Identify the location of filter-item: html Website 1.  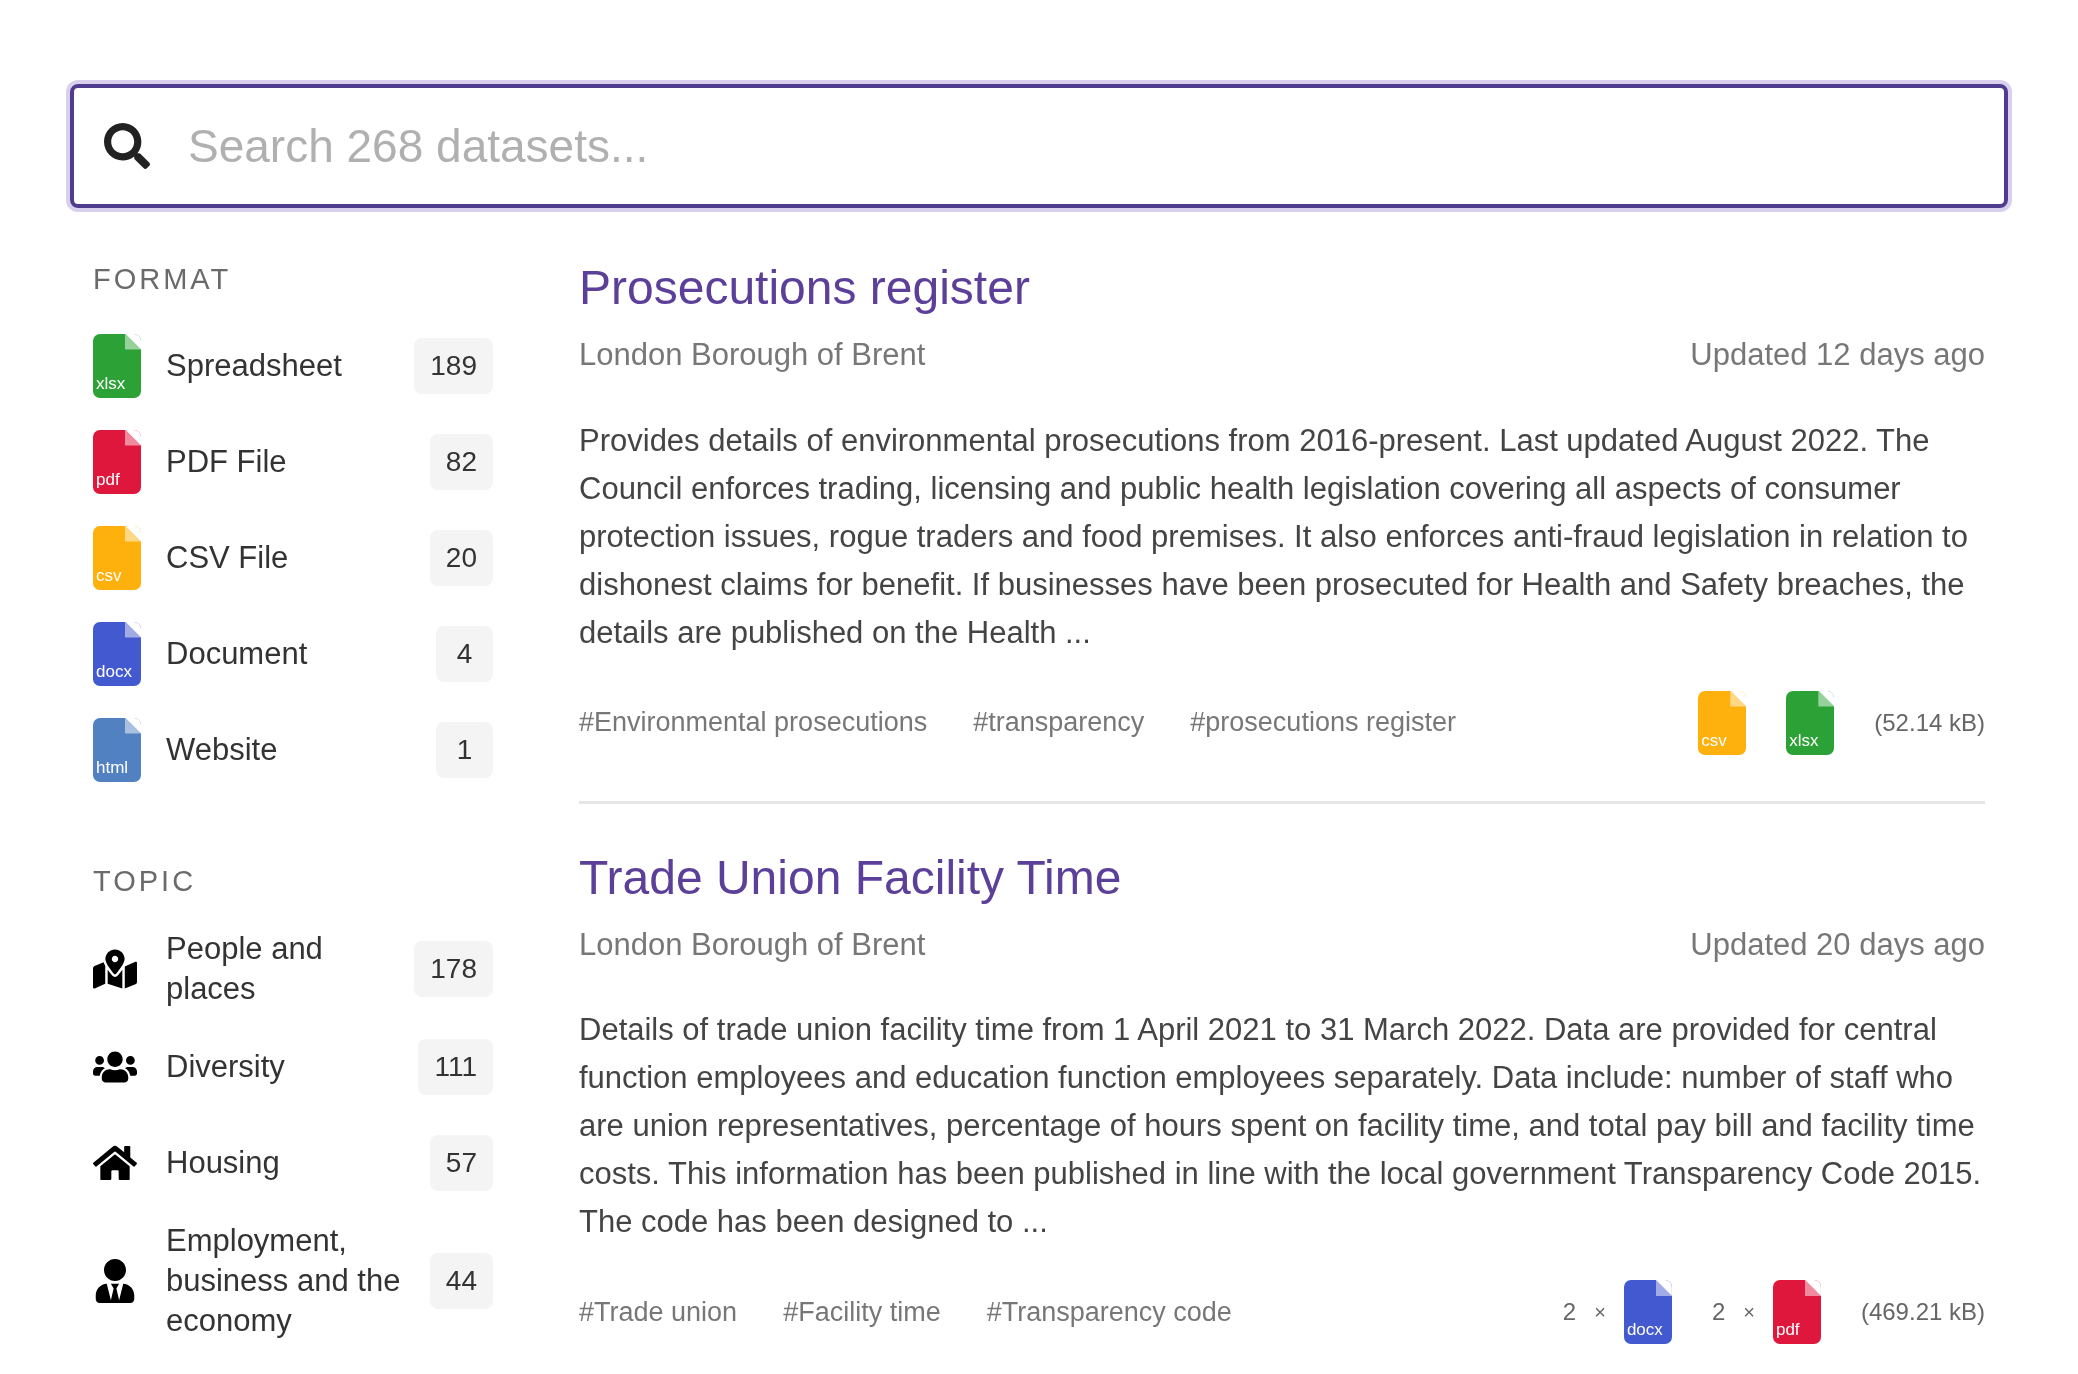
(293, 749).